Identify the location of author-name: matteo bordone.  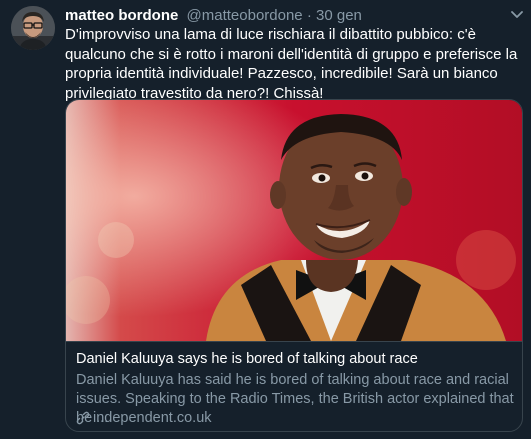
(121, 15).